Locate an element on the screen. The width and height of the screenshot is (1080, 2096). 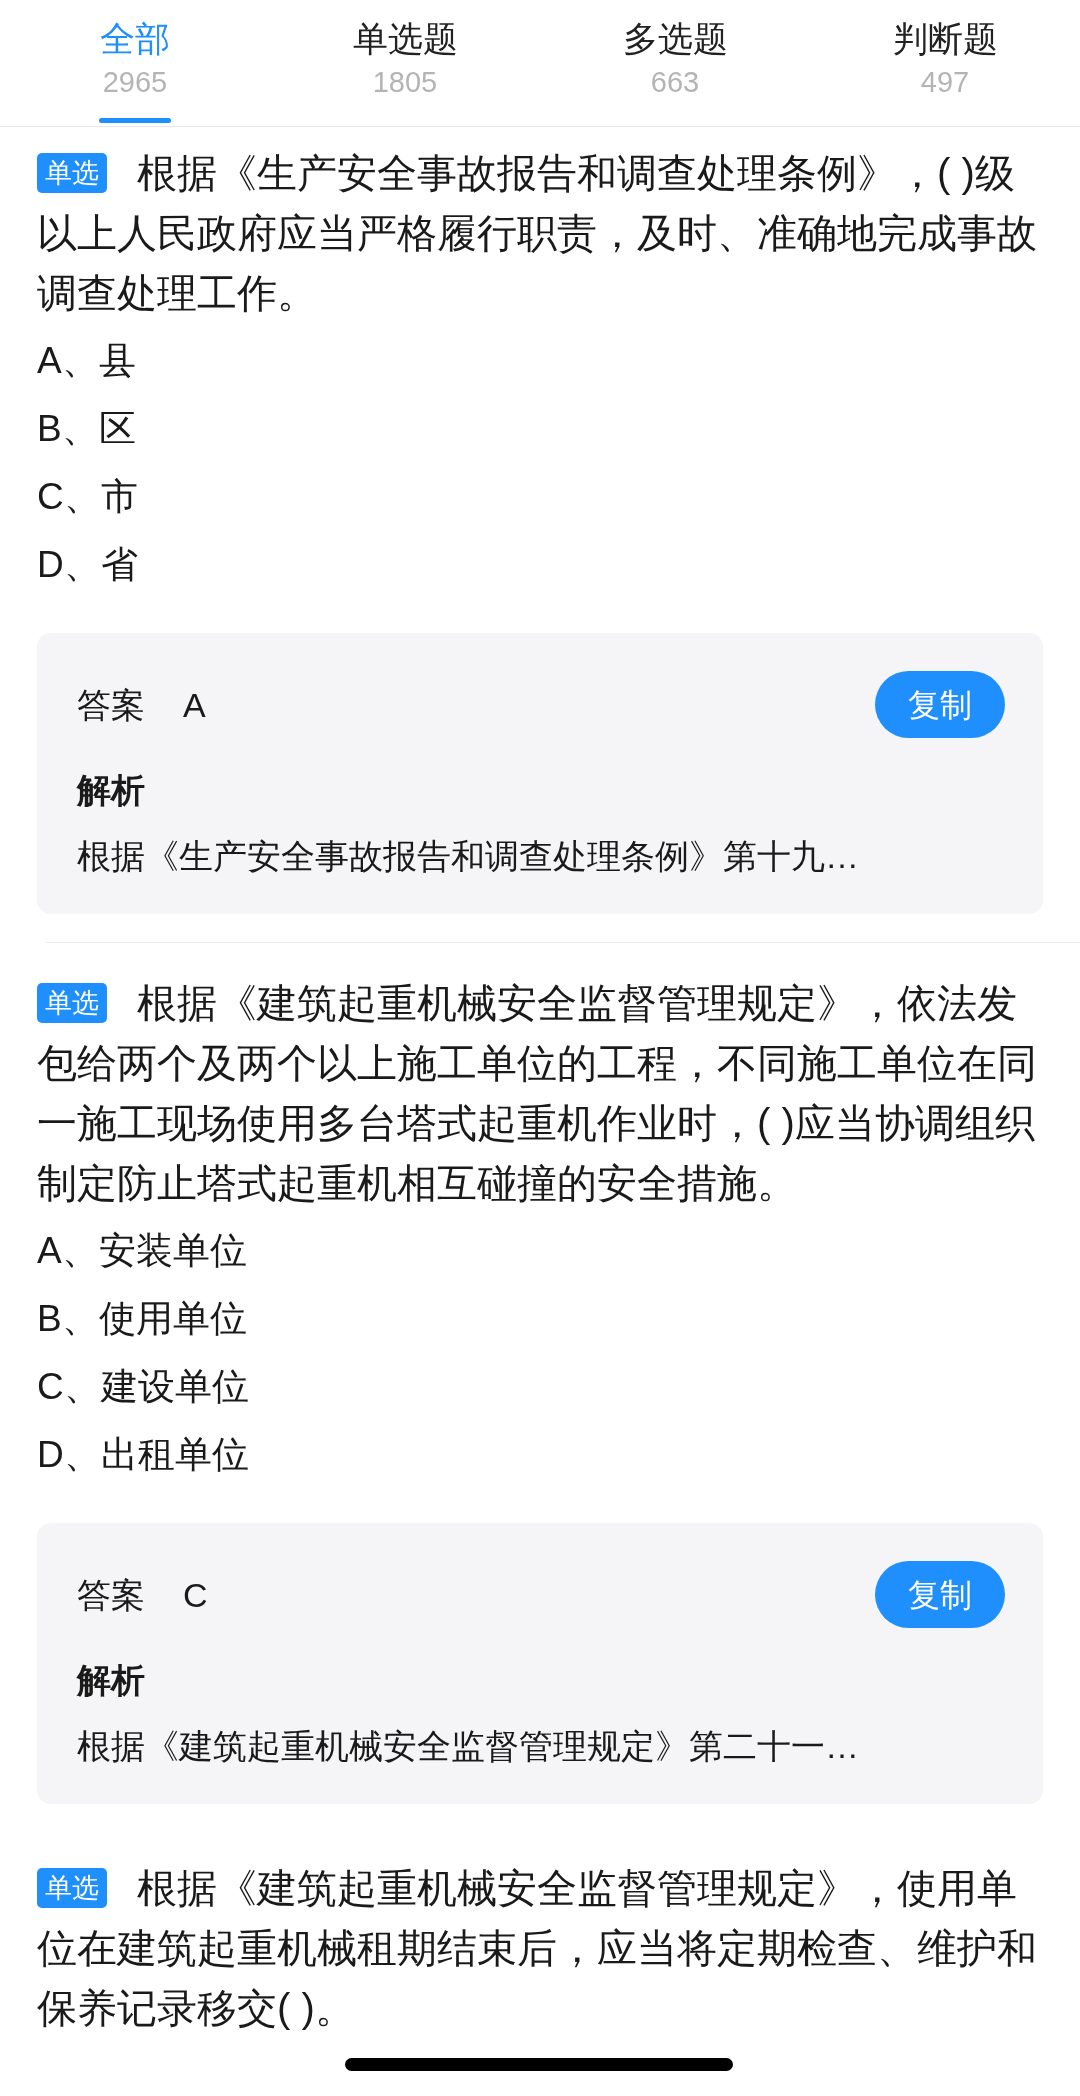
answer-value: C is located at coordinates (195, 1595).